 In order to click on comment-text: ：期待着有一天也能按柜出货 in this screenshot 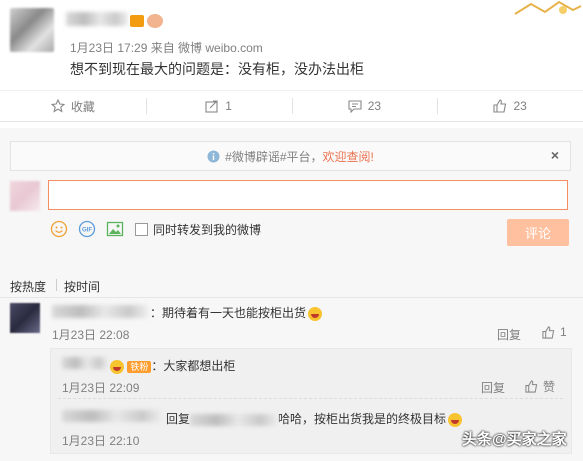, I will do `click(236, 312)`.